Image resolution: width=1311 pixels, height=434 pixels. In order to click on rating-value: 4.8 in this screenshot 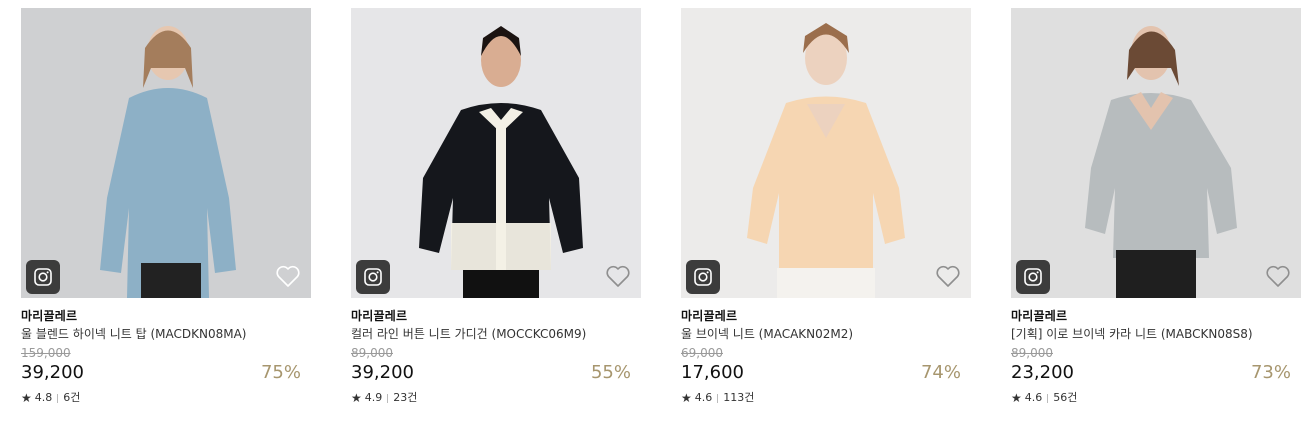, I will do `click(43, 397)`.